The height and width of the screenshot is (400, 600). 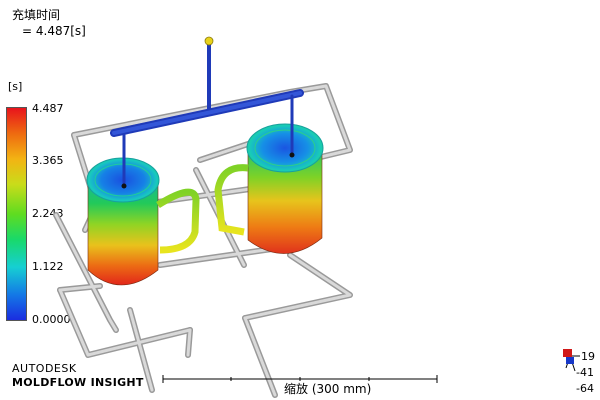 What do you see at coordinates (209, 41) in the screenshot?
I see `injection-point-marker` at bounding box center [209, 41].